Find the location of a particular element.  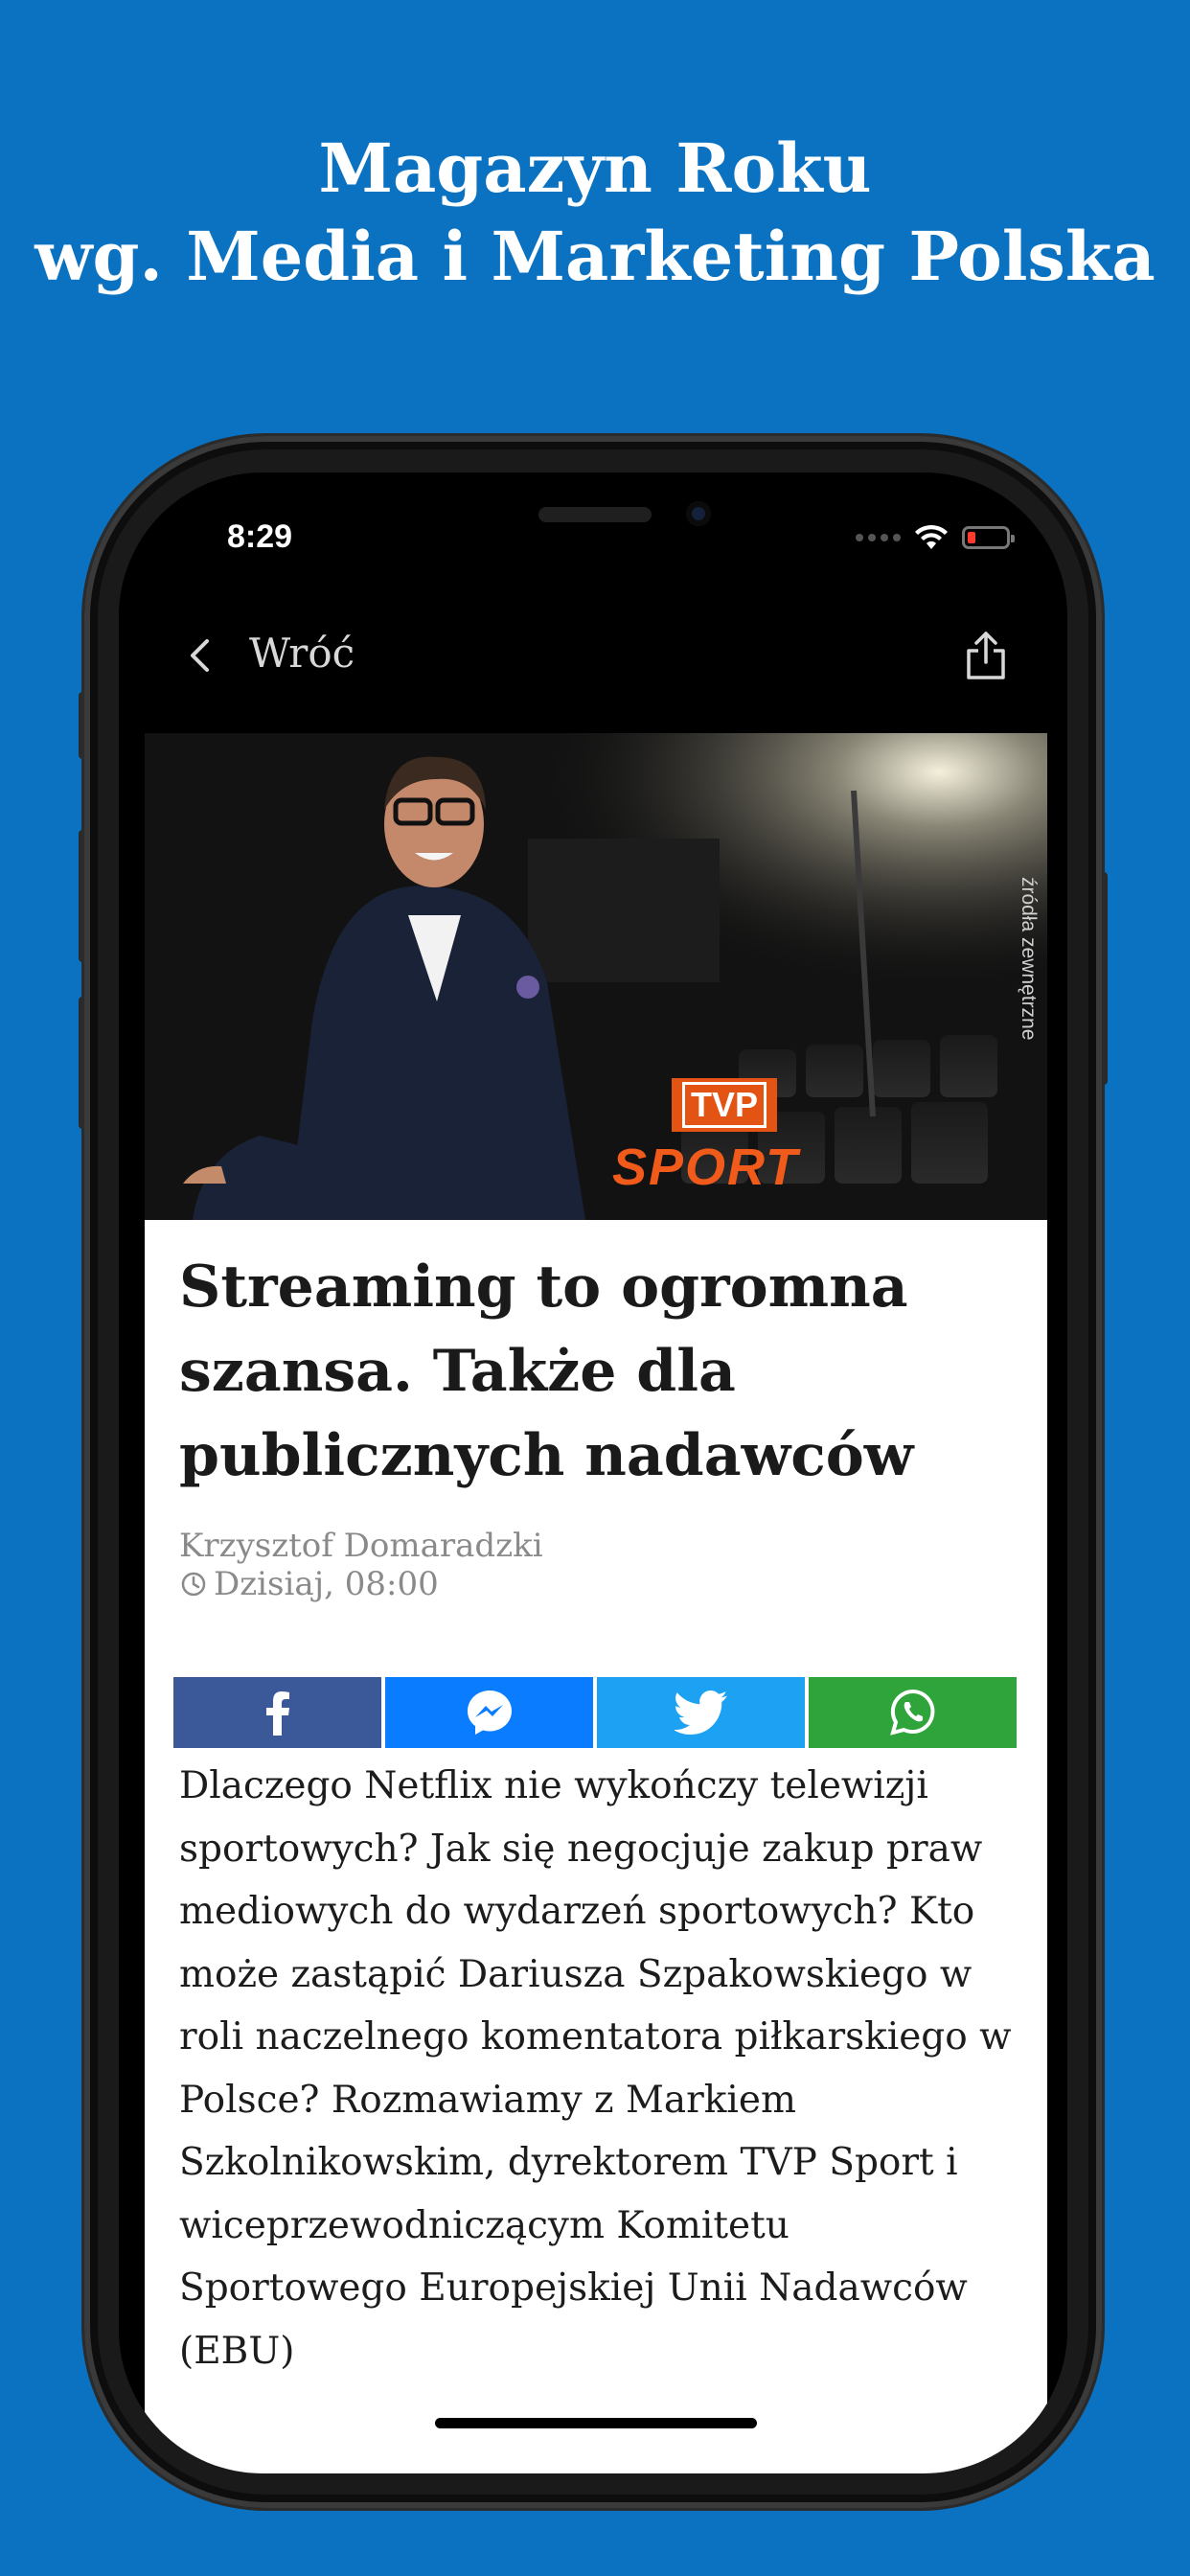

navigation-bar: Wróć is located at coordinates (593, 654).